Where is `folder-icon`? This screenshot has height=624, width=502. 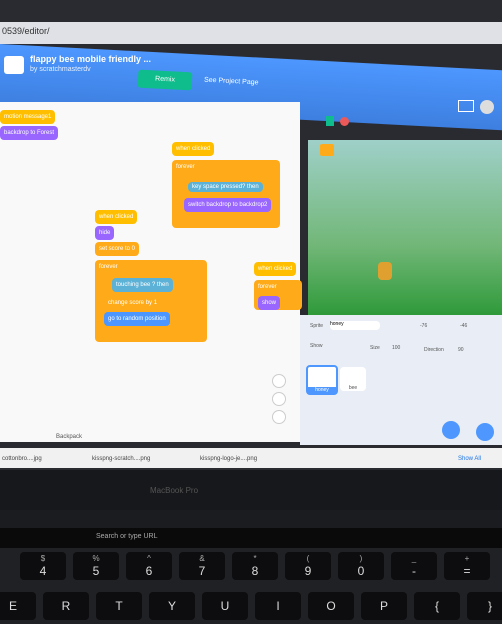
folder-icon is located at coordinates (466, 106).